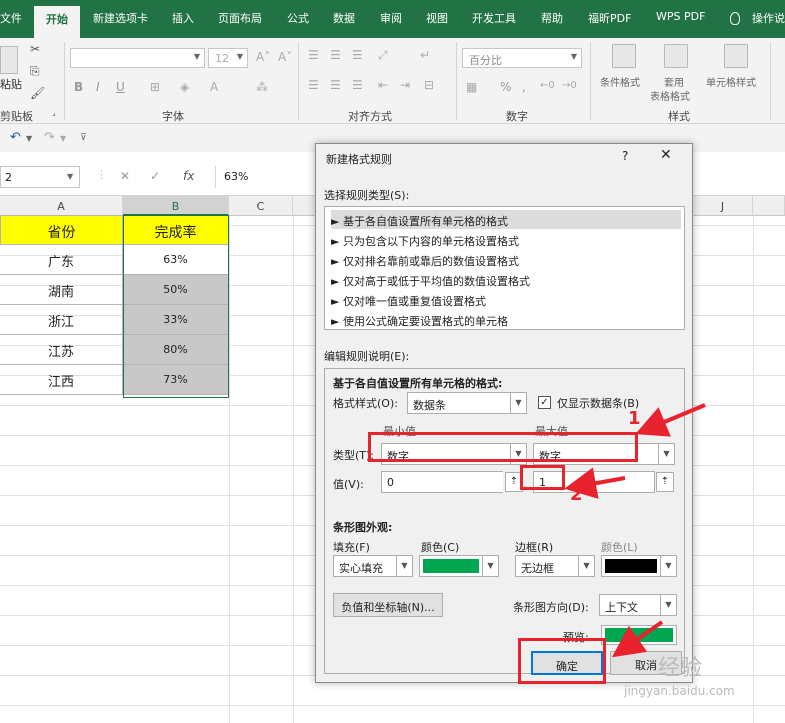 The image size is (785, 723). I want to click on tab-insert: 插入, so click(183, 18).